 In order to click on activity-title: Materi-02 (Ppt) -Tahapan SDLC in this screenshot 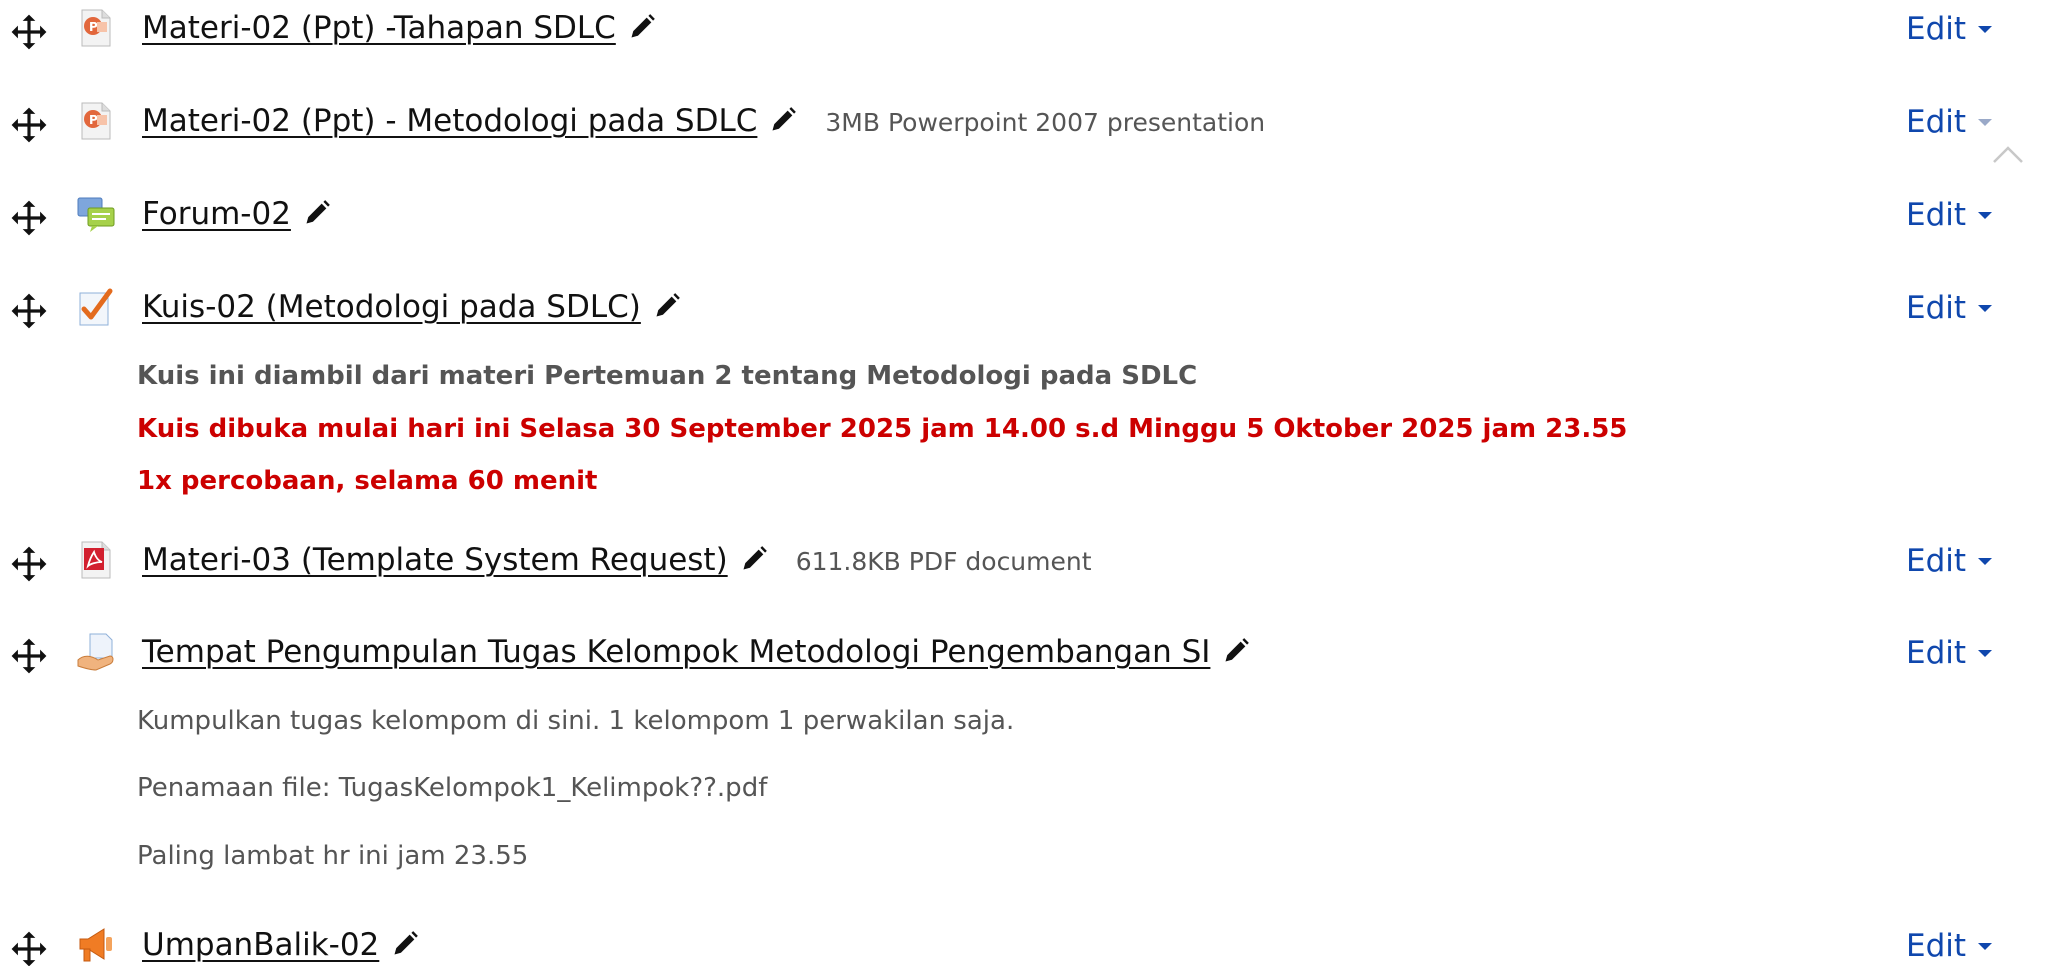, I will do `click(379, 28)`.